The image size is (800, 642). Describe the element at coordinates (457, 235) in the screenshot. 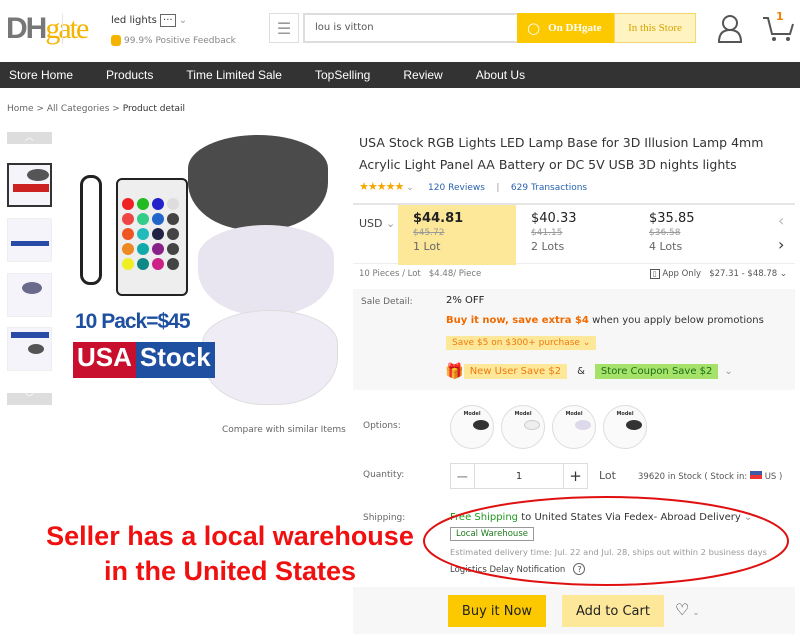

I see `price-tier-1: $44.81 $45.72 1 Lot` at that location.